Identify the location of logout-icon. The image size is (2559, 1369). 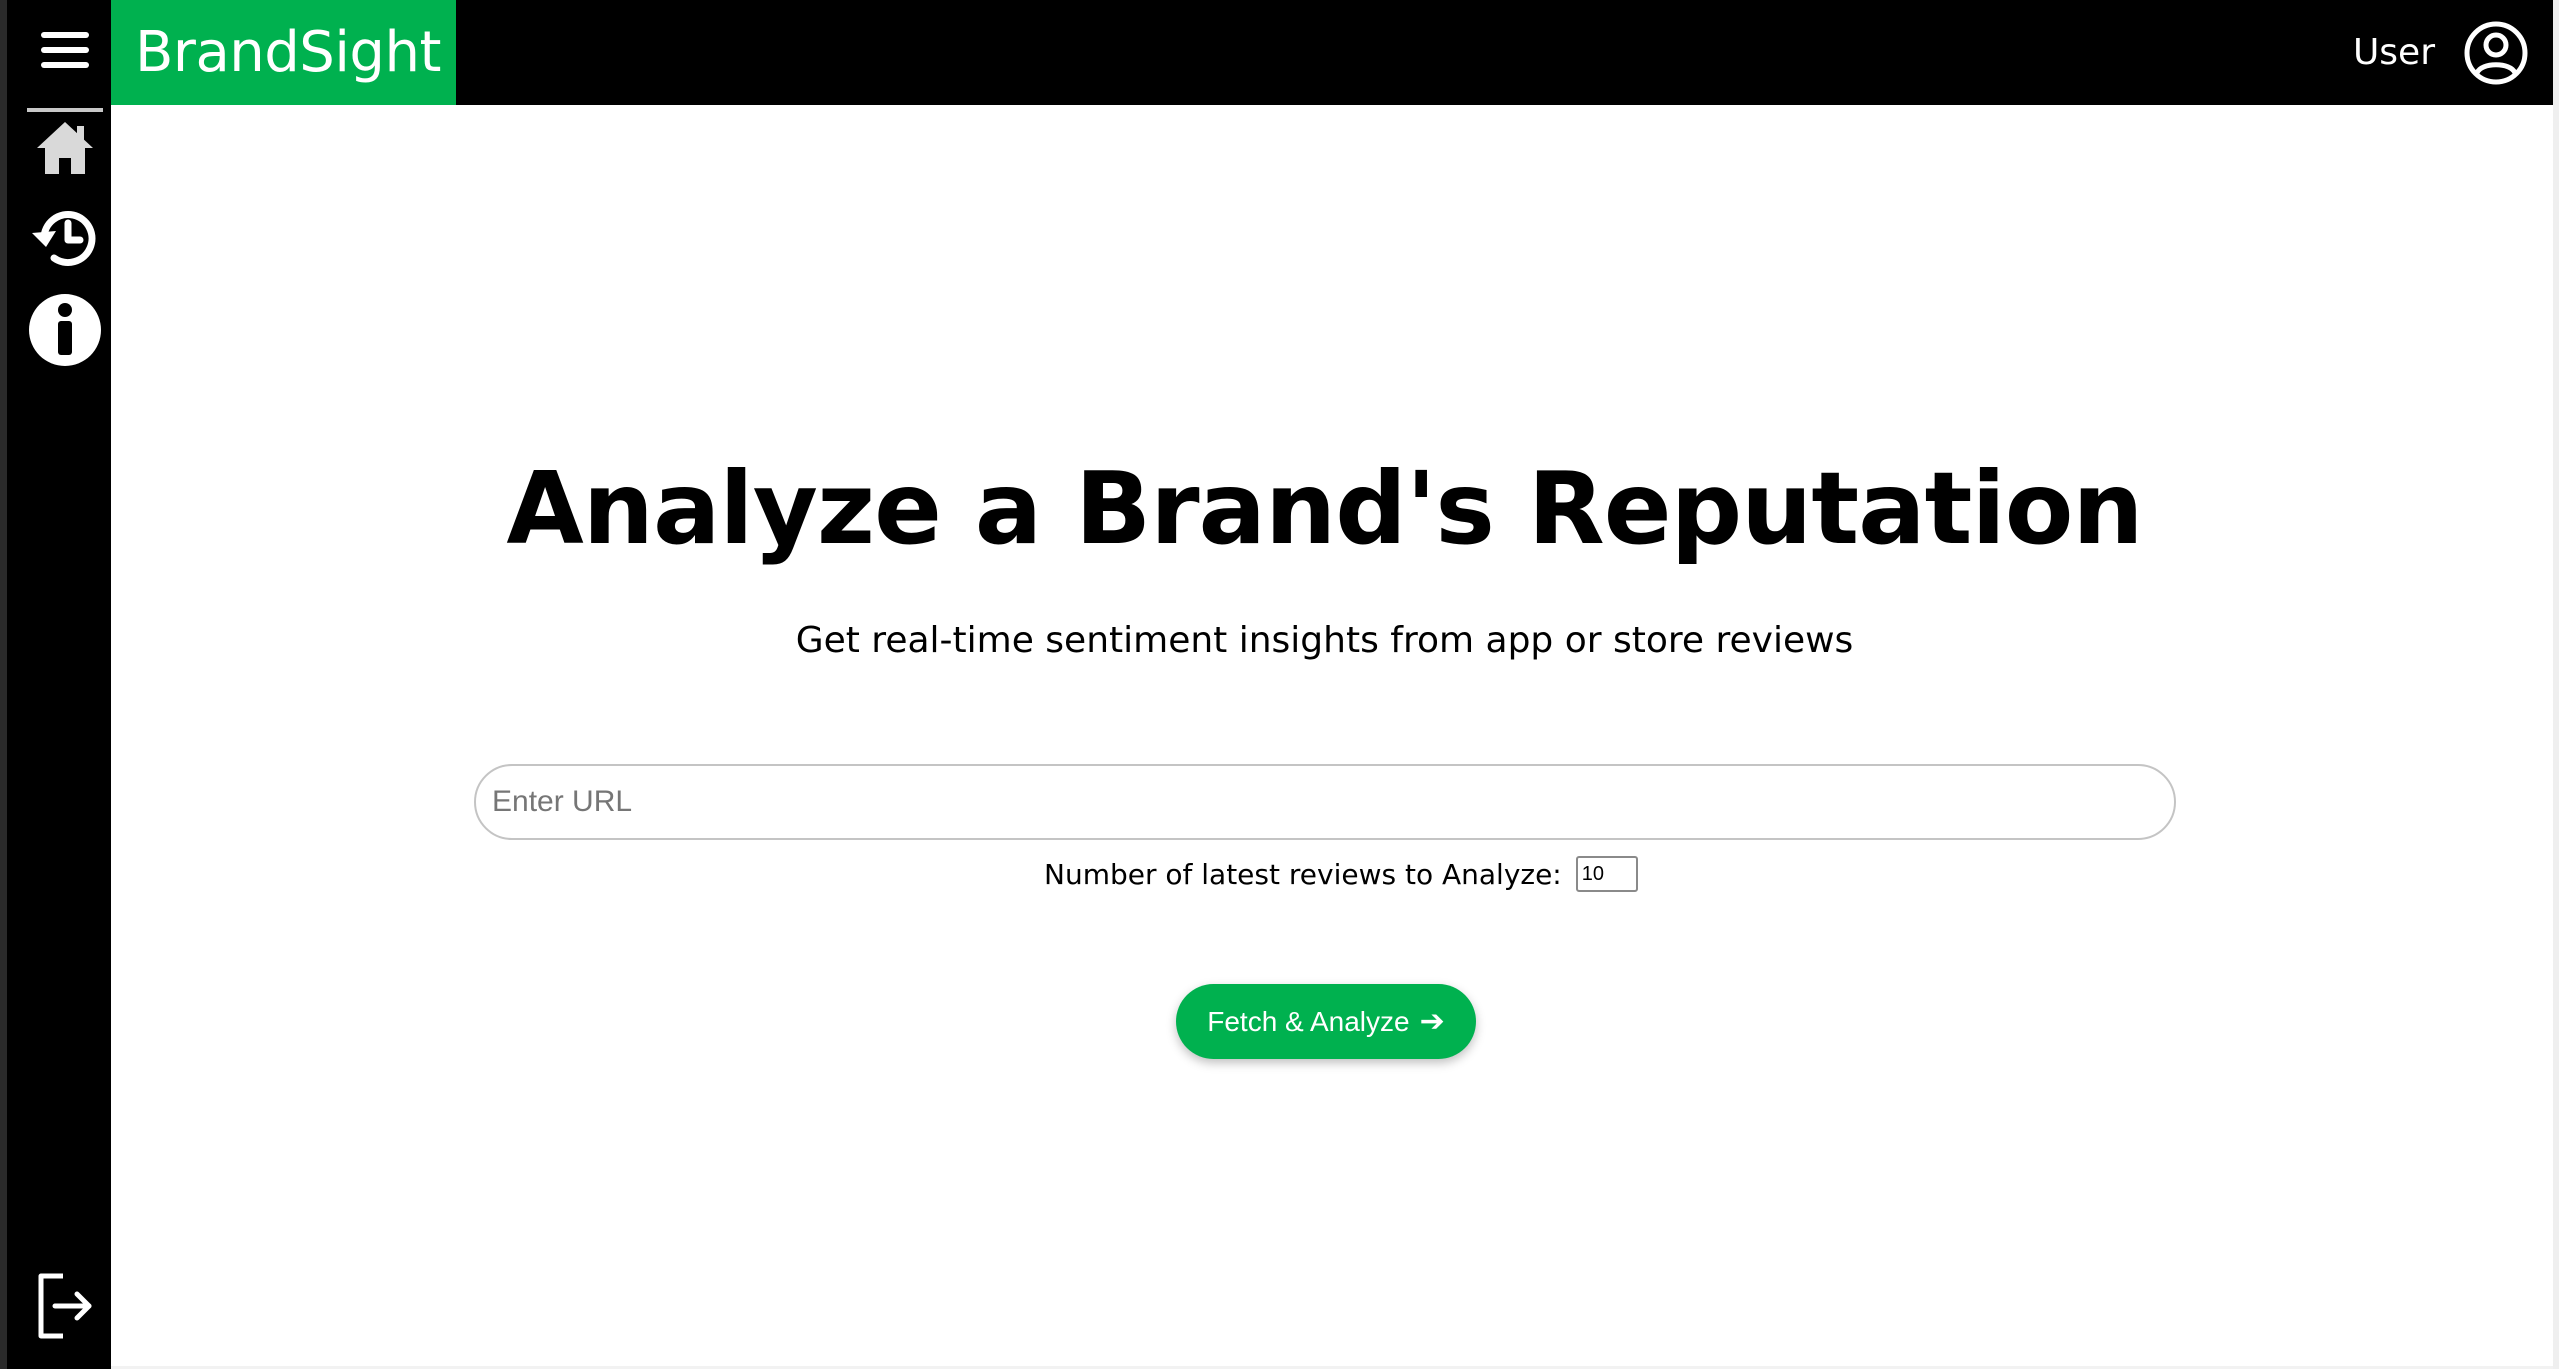
(65, 1308).